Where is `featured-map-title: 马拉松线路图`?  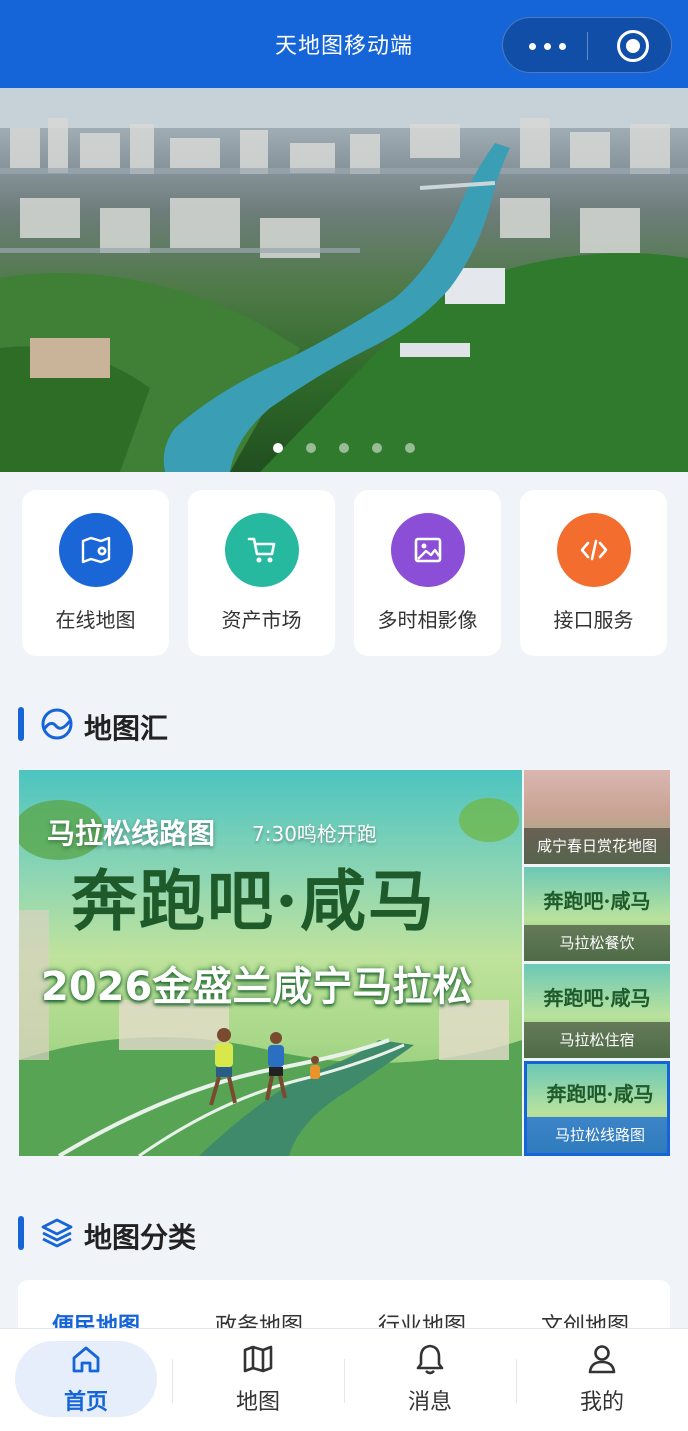
featured-map-title: 马拉松线路图 is located at coordinates (131, 833).